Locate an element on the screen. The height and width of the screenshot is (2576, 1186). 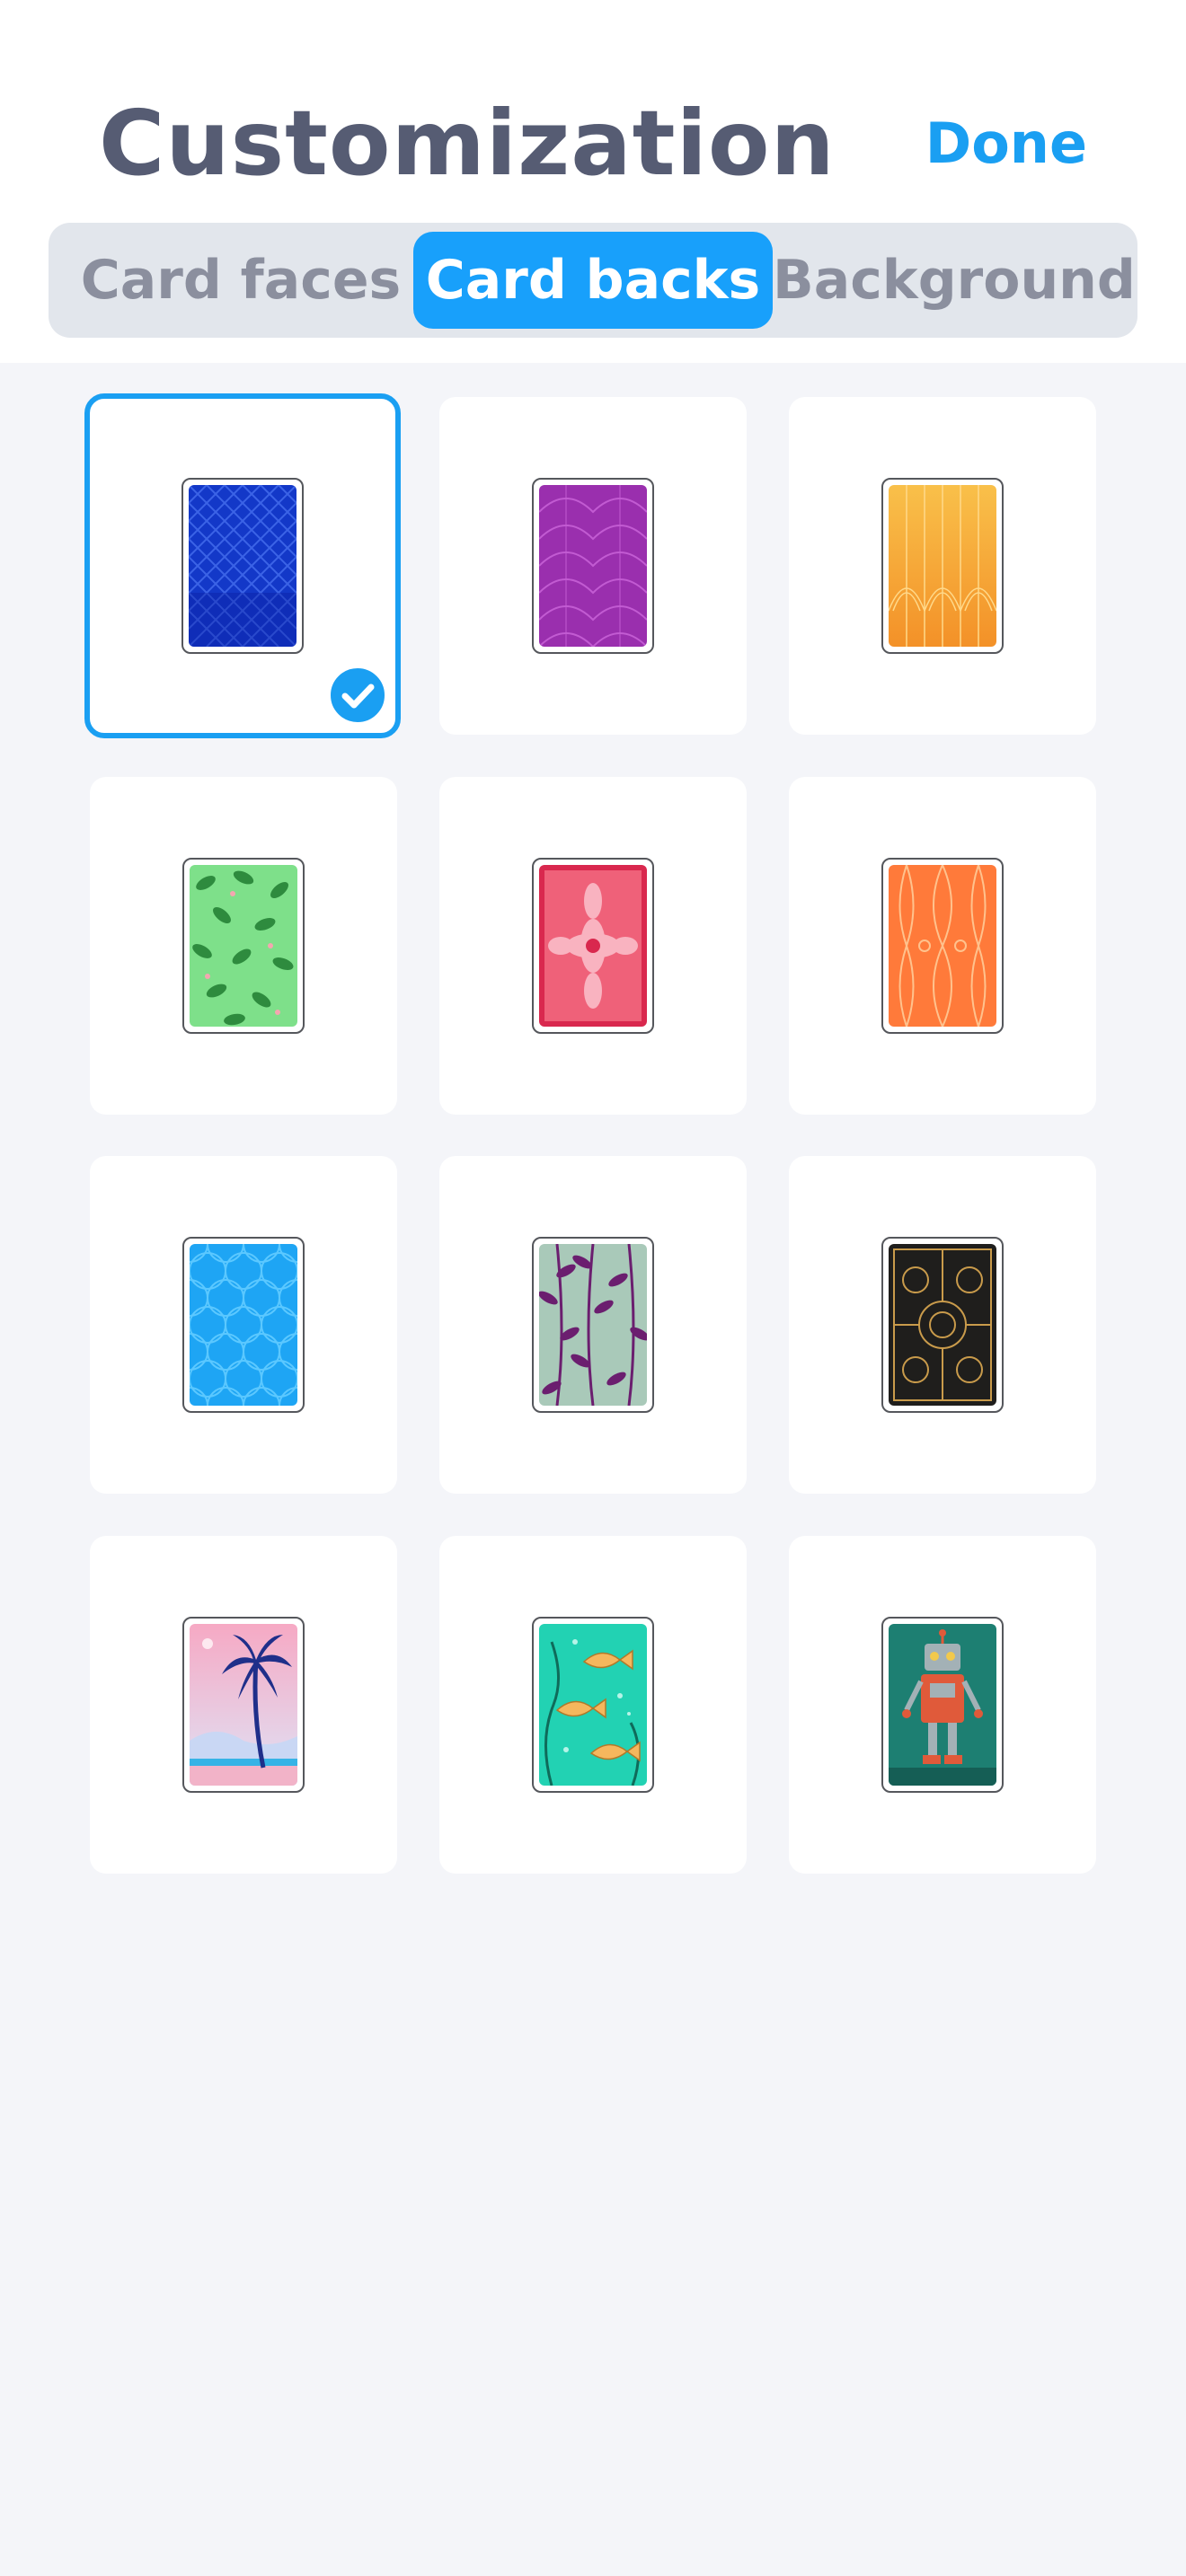
selected-check-icon is located at coordinates (357, 695).